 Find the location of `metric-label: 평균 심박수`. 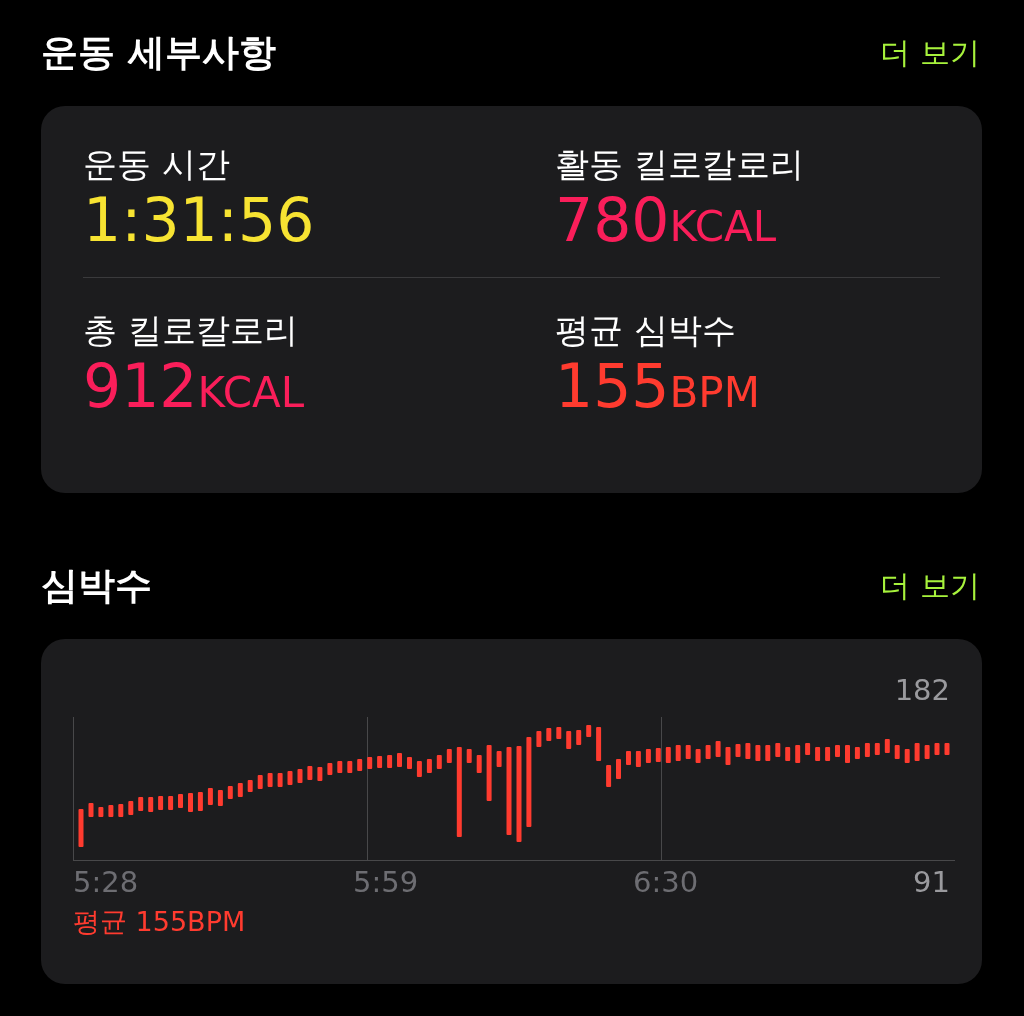

metric-label: 평균 심박수 is located at coordinates (646, 330).